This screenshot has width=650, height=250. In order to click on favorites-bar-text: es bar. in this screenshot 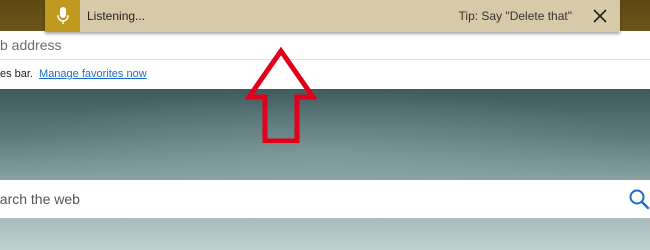, I will do `click(17, 74)`.